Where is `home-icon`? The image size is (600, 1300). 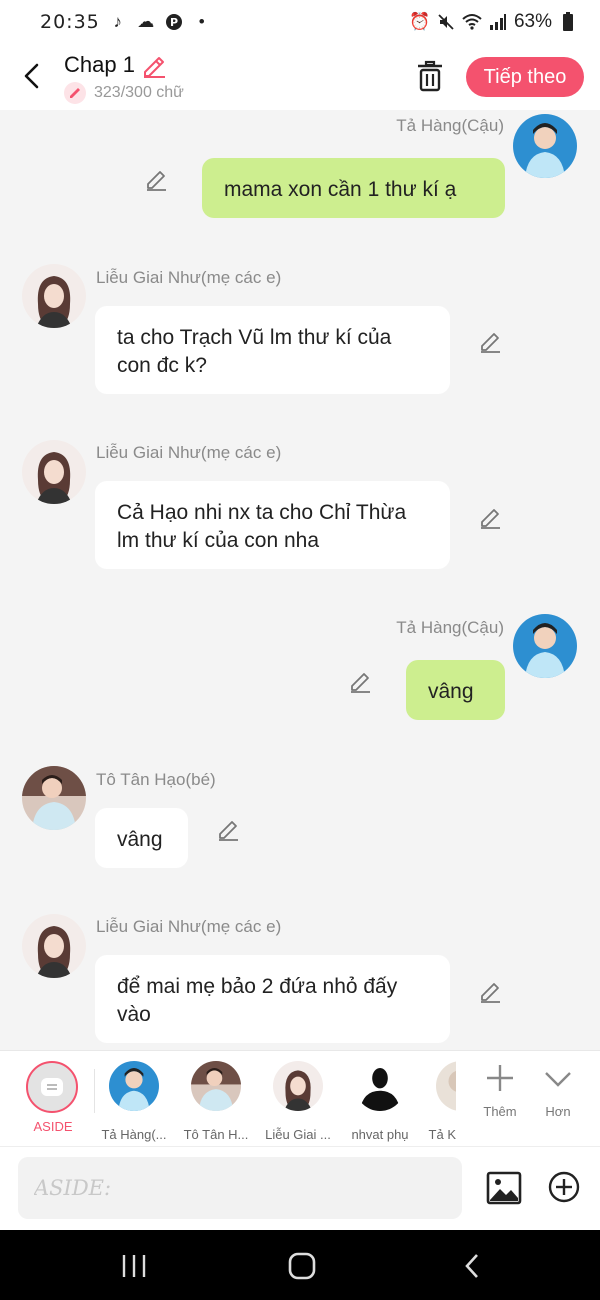 home-icon is located at coordinates (302, 1266).